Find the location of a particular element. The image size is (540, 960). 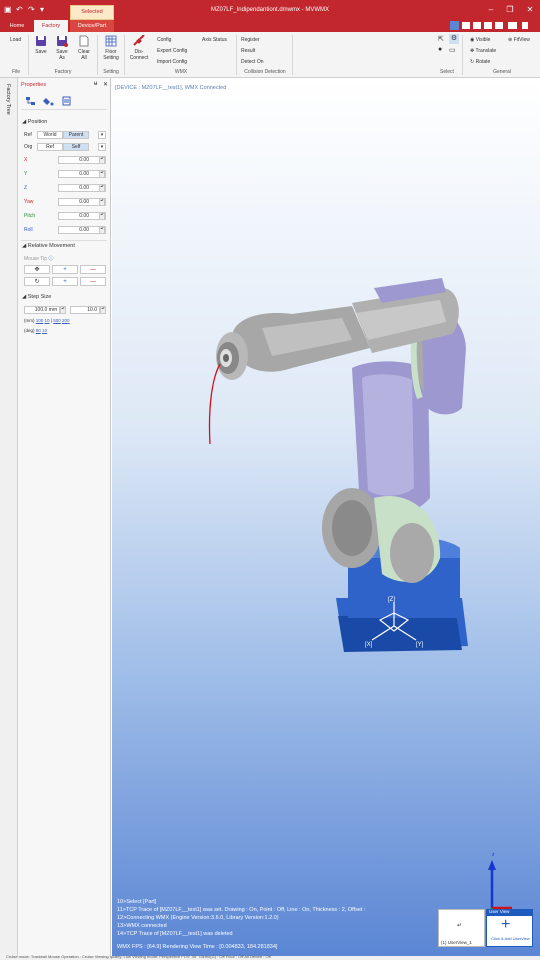

org-dropdown: ▾ is located at coordinates (102, 147).